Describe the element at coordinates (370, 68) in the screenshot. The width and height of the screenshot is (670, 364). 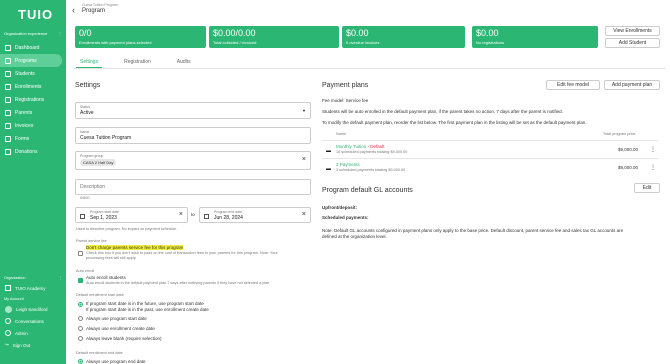
I see `tab-divider` at that location.